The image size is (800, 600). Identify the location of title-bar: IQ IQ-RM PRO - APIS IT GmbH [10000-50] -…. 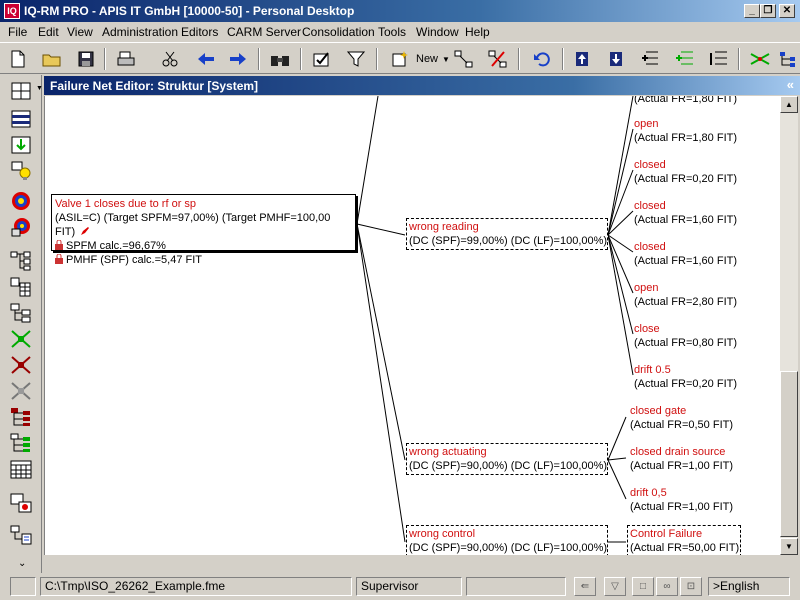
(400, 11).